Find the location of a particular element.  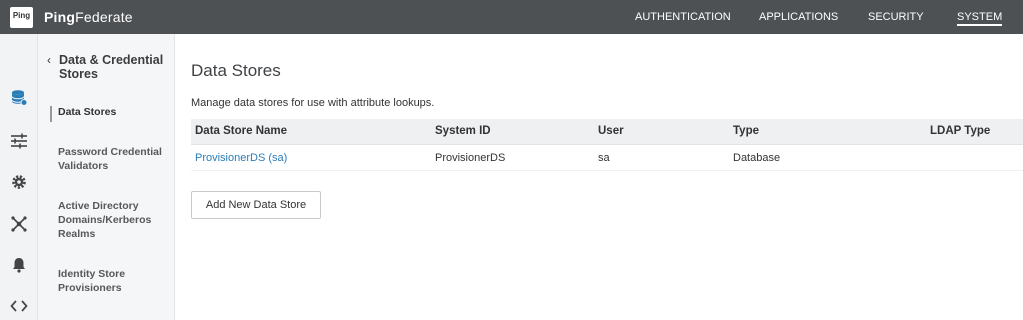

icon-rail is located at coordinates (19, 177).